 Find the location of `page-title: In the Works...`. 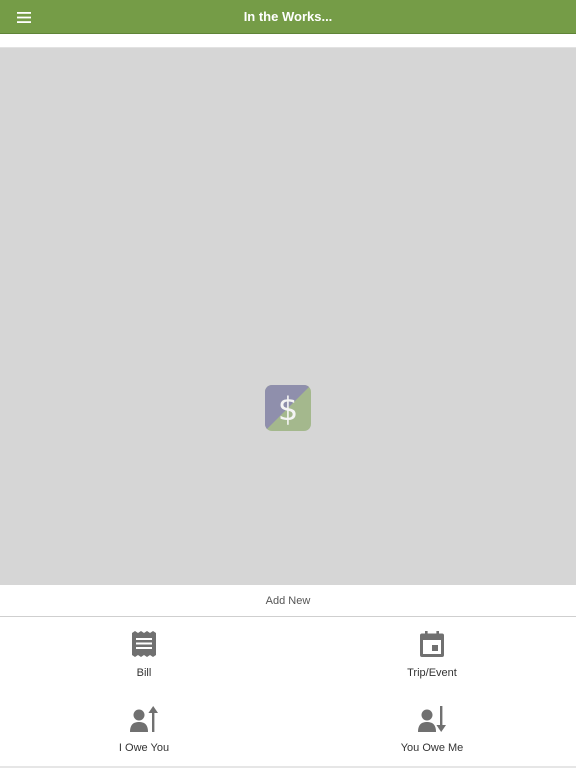

page-title: In the Works... is located at coordinates (288, 16).